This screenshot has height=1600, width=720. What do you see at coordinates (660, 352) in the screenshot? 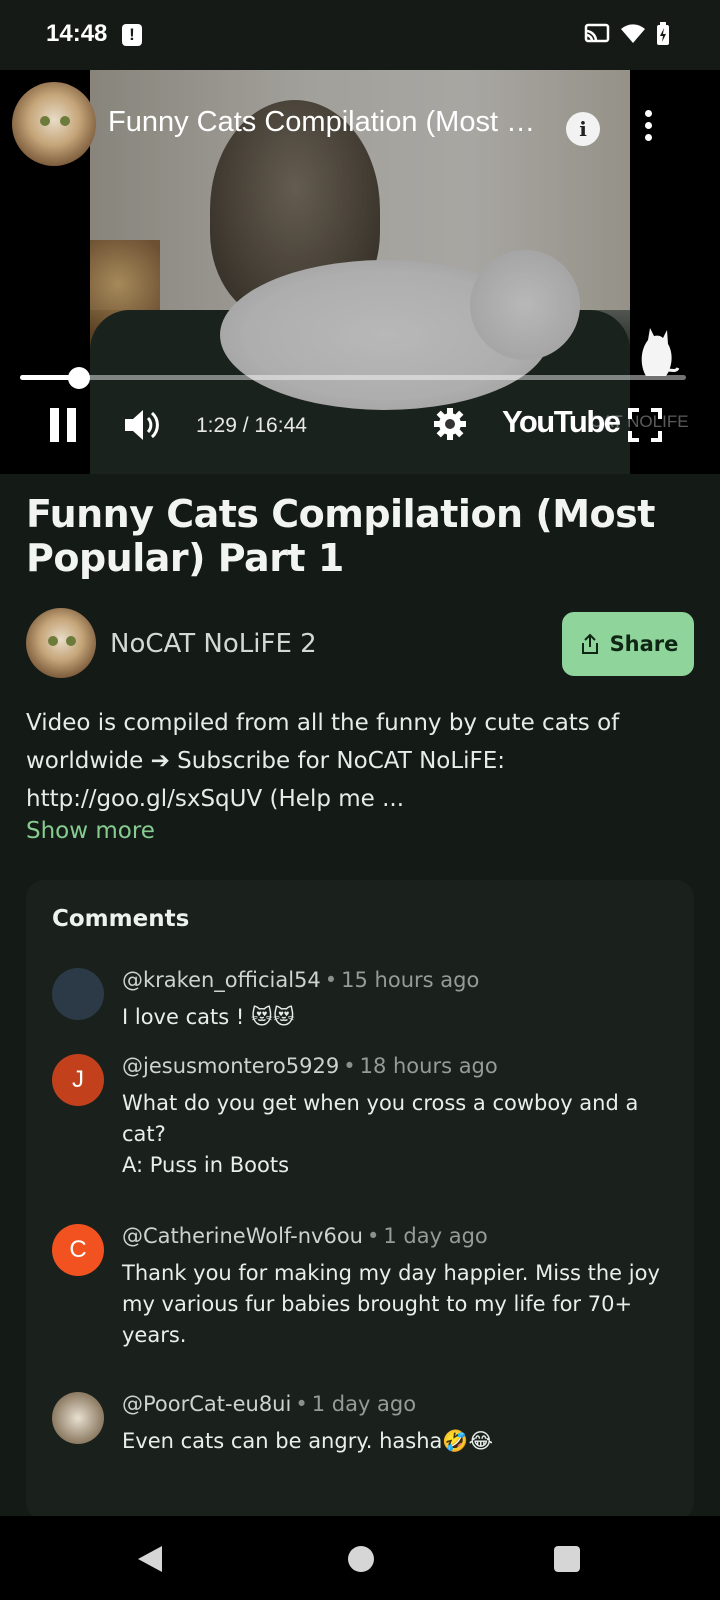
I see `cat-watermark-icon` at bounding box center [660, 352].